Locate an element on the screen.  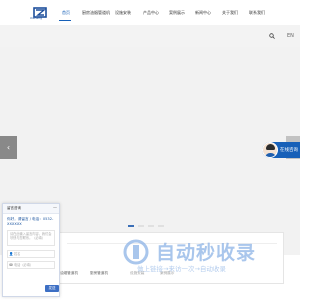
user-icon: 👤 is located at coordinates (11, 254).